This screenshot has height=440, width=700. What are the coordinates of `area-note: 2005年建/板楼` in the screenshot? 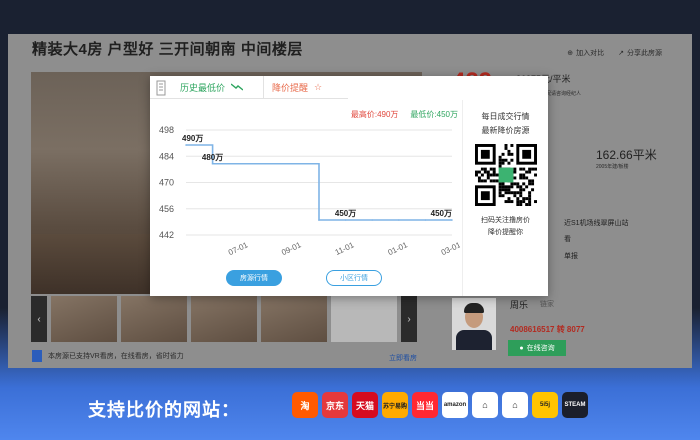 It's located at (612, 167).